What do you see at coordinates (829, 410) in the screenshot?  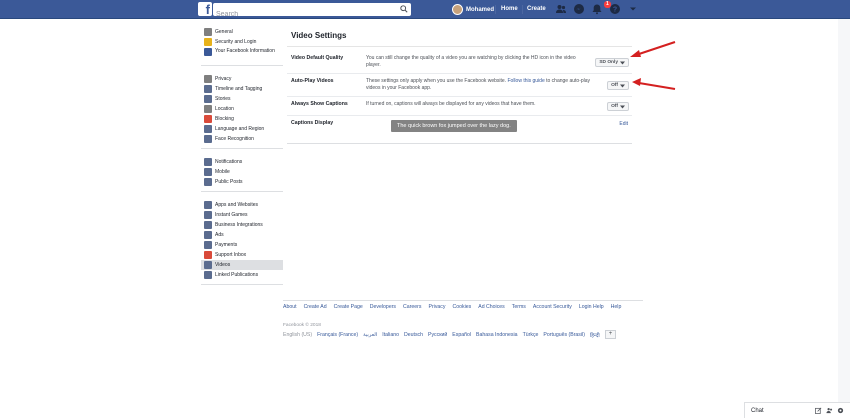 I see `group-icon` at bounding box center [829, 410].